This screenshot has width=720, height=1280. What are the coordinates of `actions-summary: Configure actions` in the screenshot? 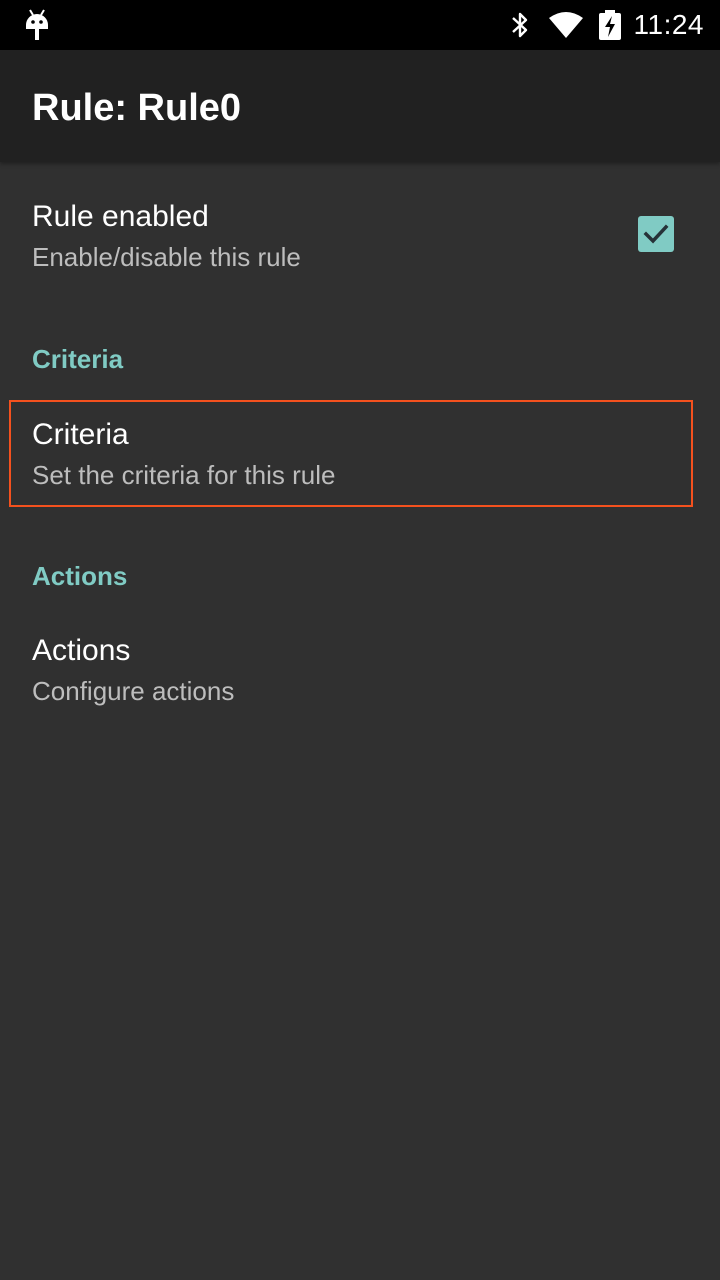 It's located at (133, 691).